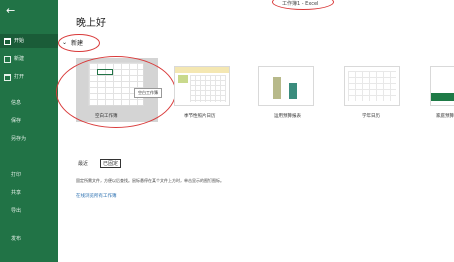 This screenshot has height=262, width=454. I want to click on template-budget-report, so click(286, 86).